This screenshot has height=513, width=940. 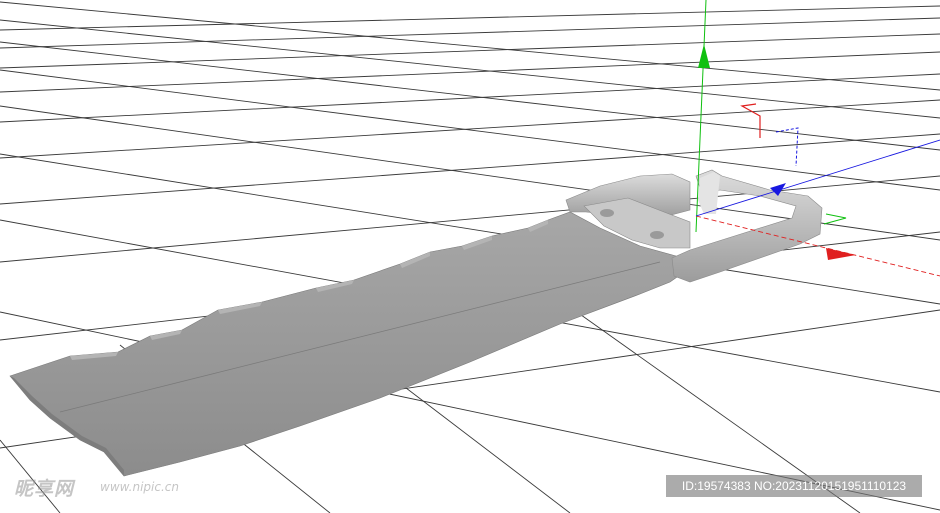 I want to click on x-axis-arrow, so click(x=841, y=254).